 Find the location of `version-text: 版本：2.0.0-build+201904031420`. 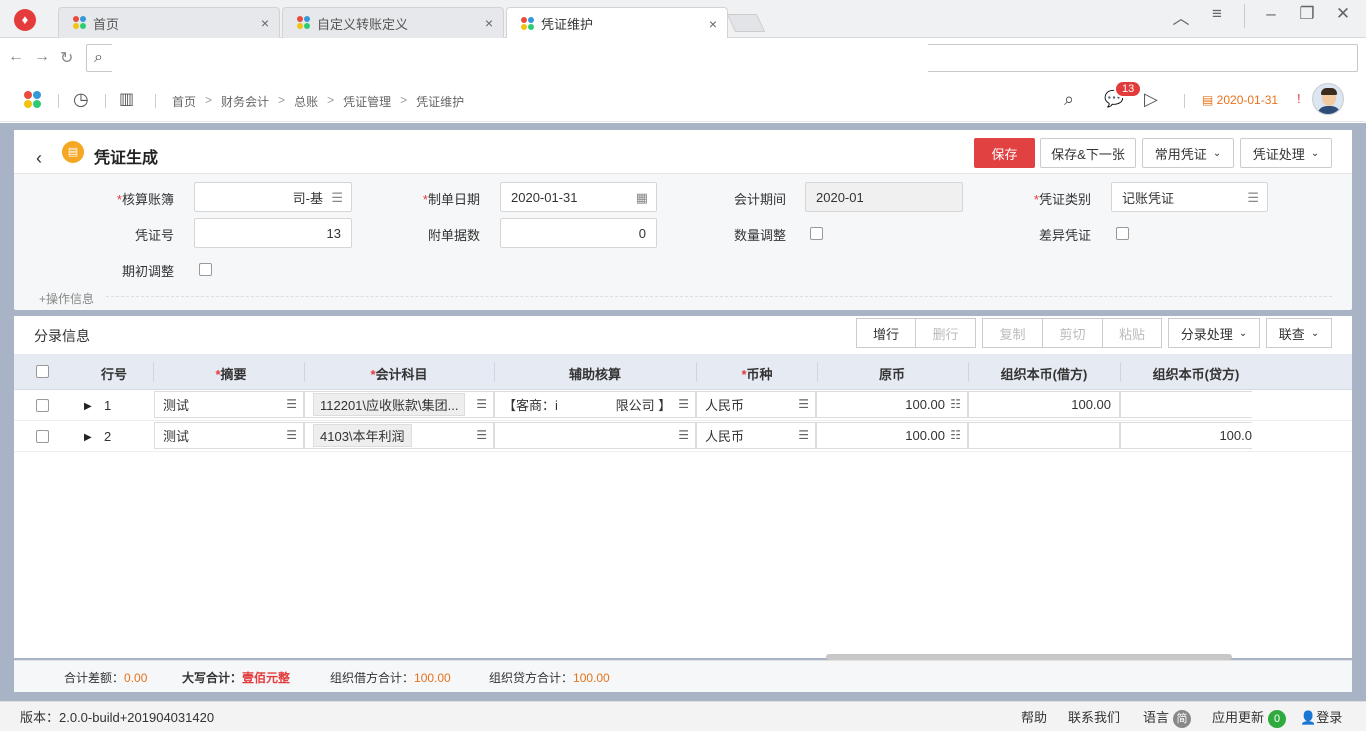

version-text: 版本：2.0.0-build+201904031420 is located at coordinates (117, 717).